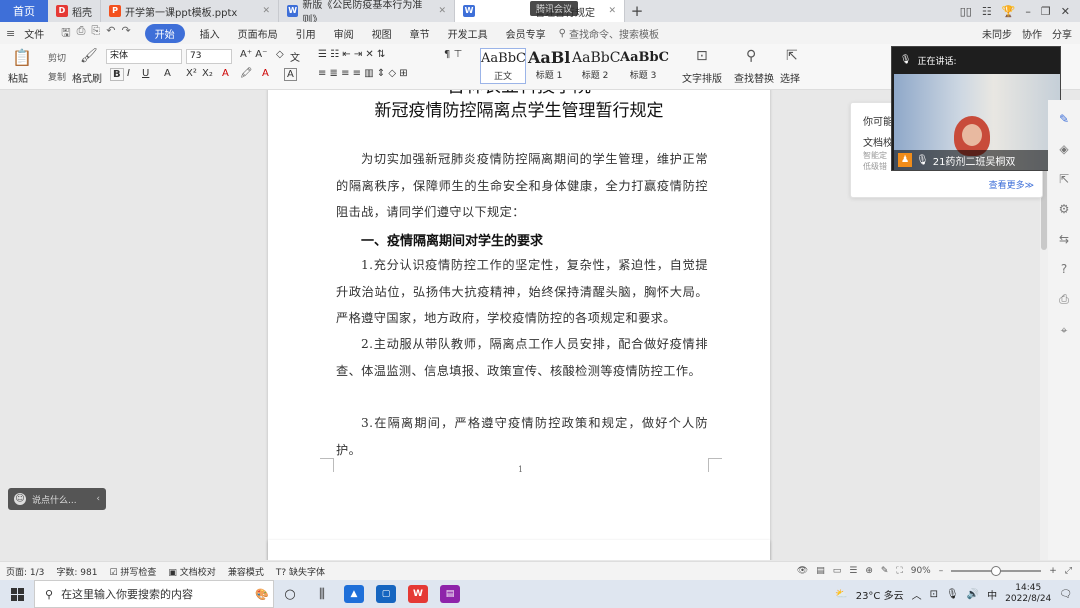  What do you see at coordinates (1064, 330) in the screenshot?
I see `location-icon: ⌖` at bounding box center [1064, 330].